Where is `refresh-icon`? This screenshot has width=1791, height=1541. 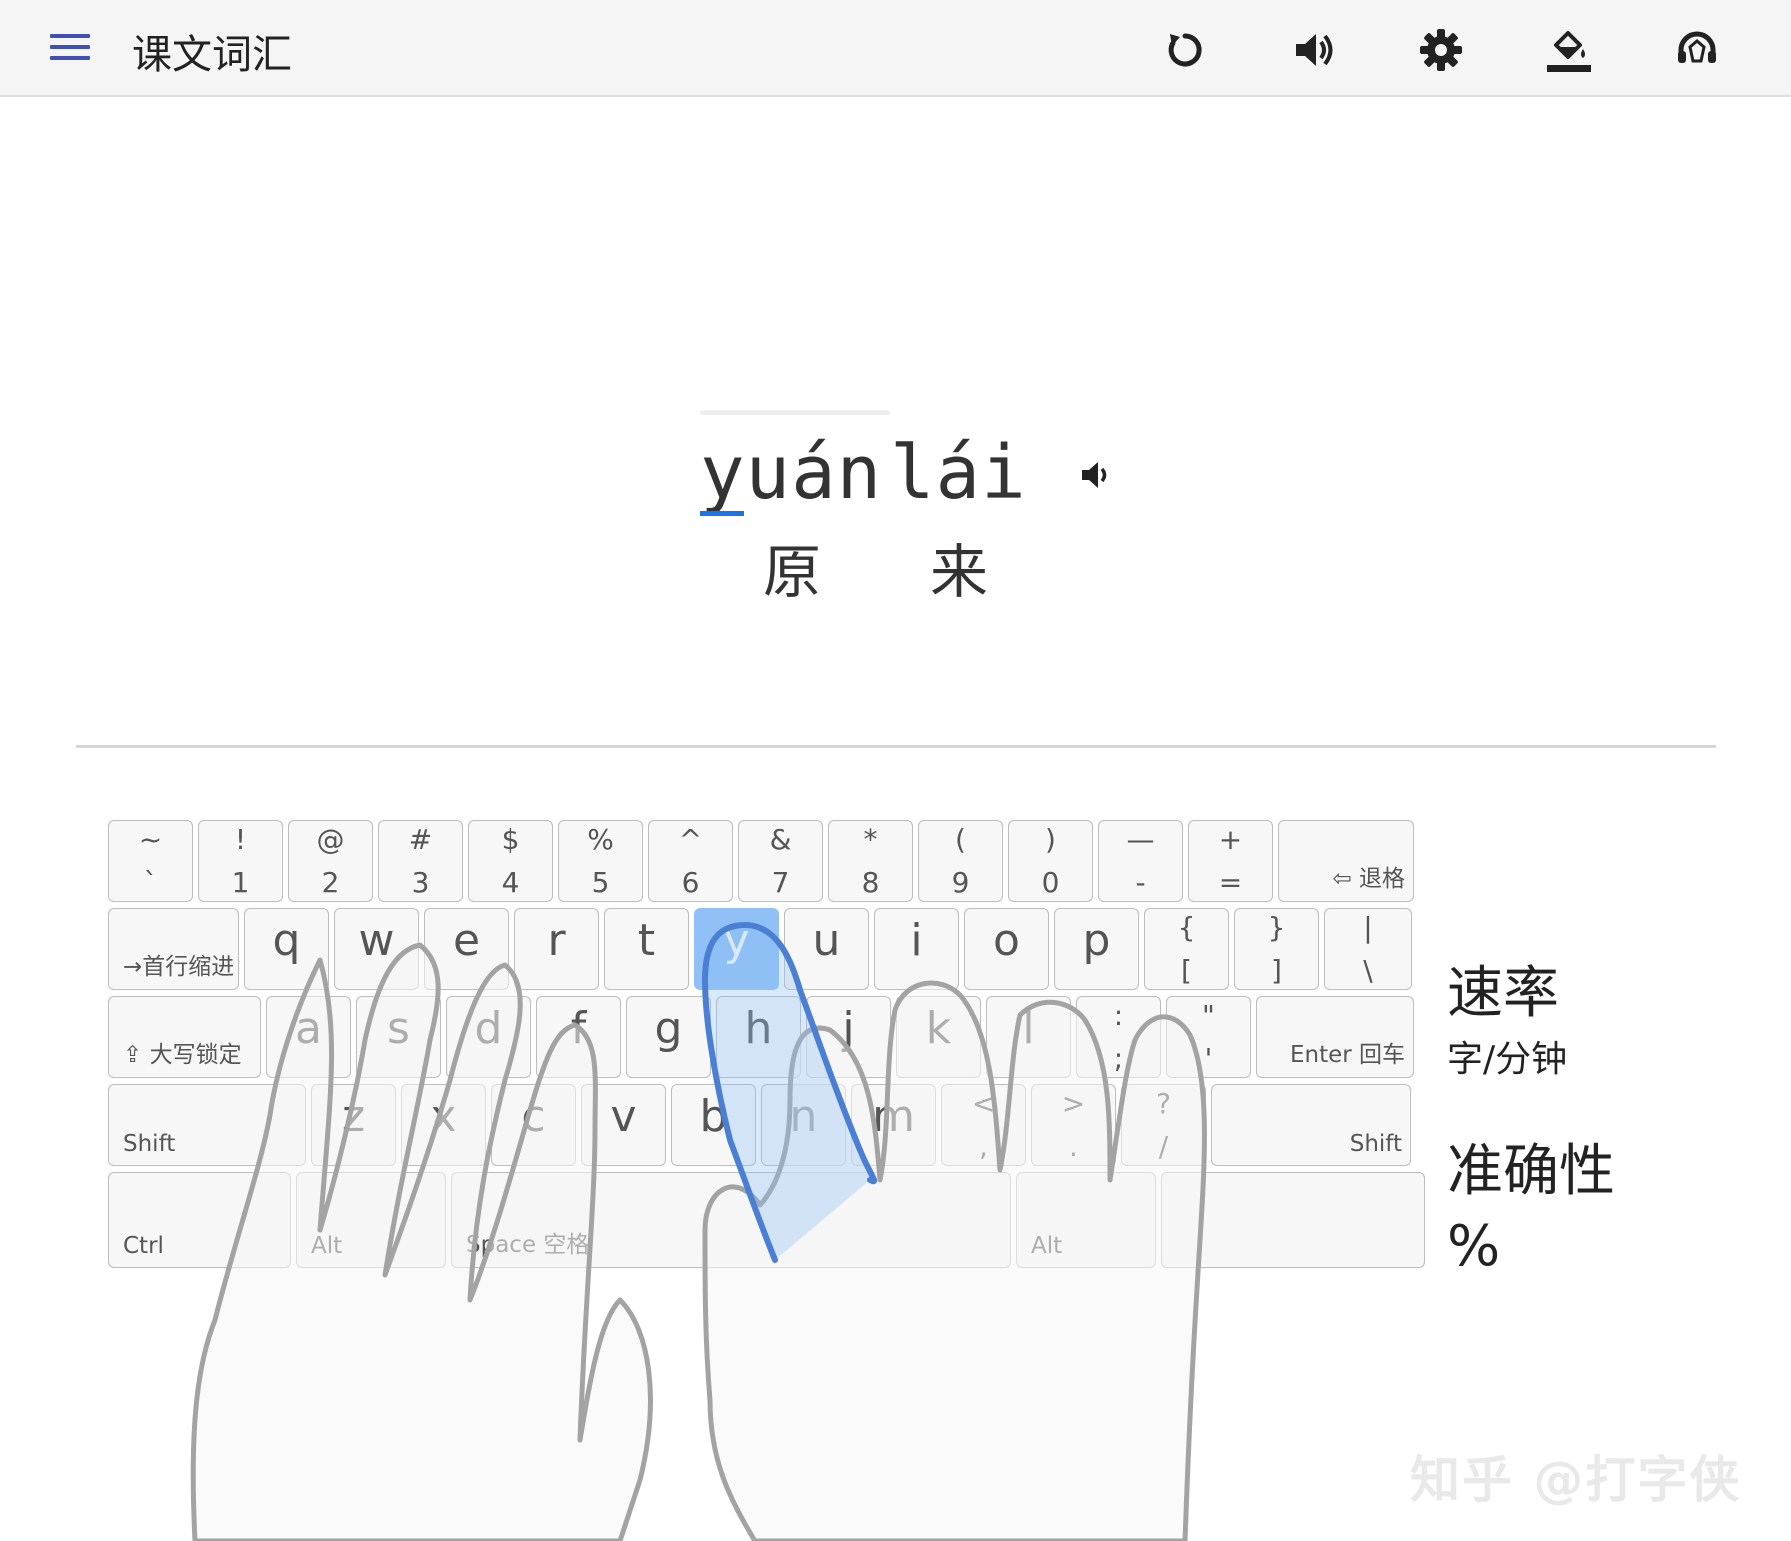
refresh-icon is located at coordinates (1185, 50).